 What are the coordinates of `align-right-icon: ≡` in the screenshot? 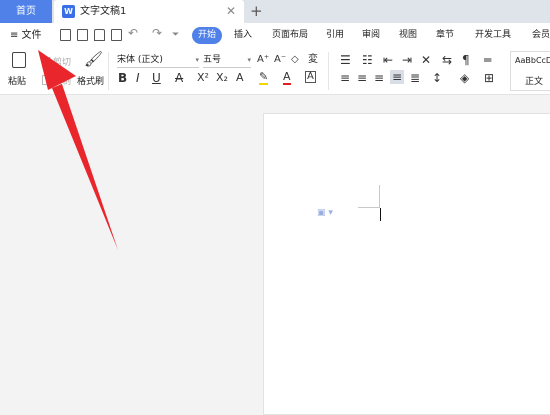 It's located at (379, 78).